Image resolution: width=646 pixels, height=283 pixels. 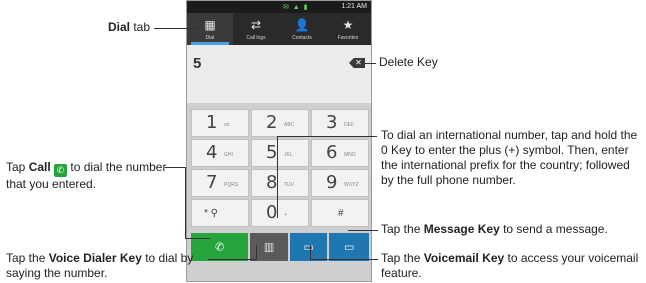 I want to click on tab-label: Contacts, so click(x=302, y=38).